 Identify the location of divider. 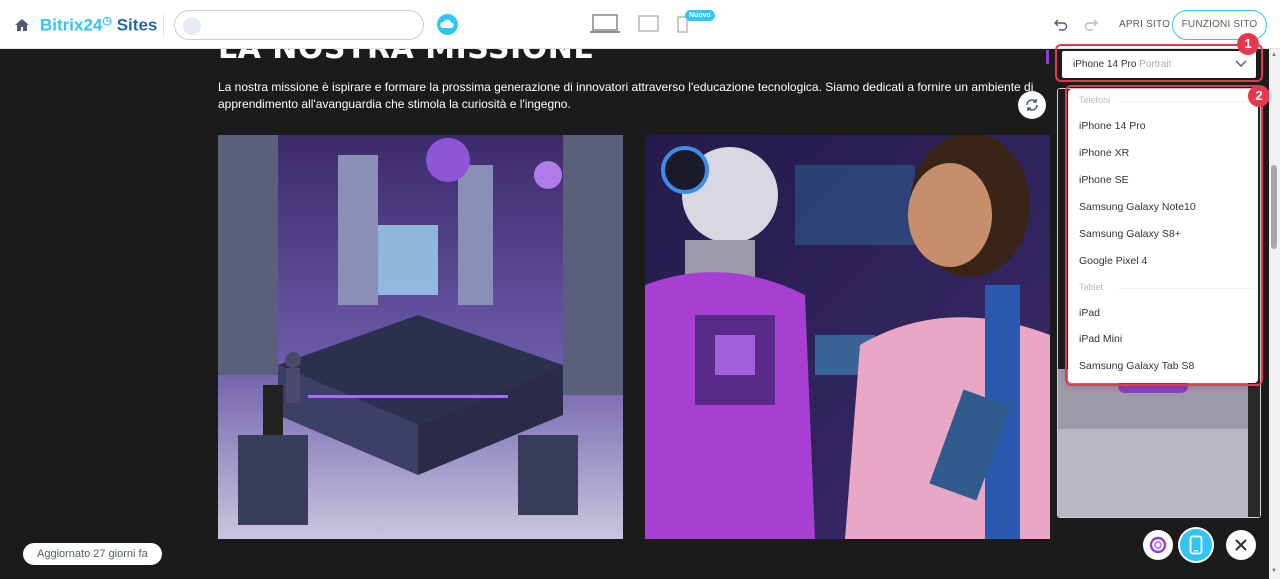
(163, 25).